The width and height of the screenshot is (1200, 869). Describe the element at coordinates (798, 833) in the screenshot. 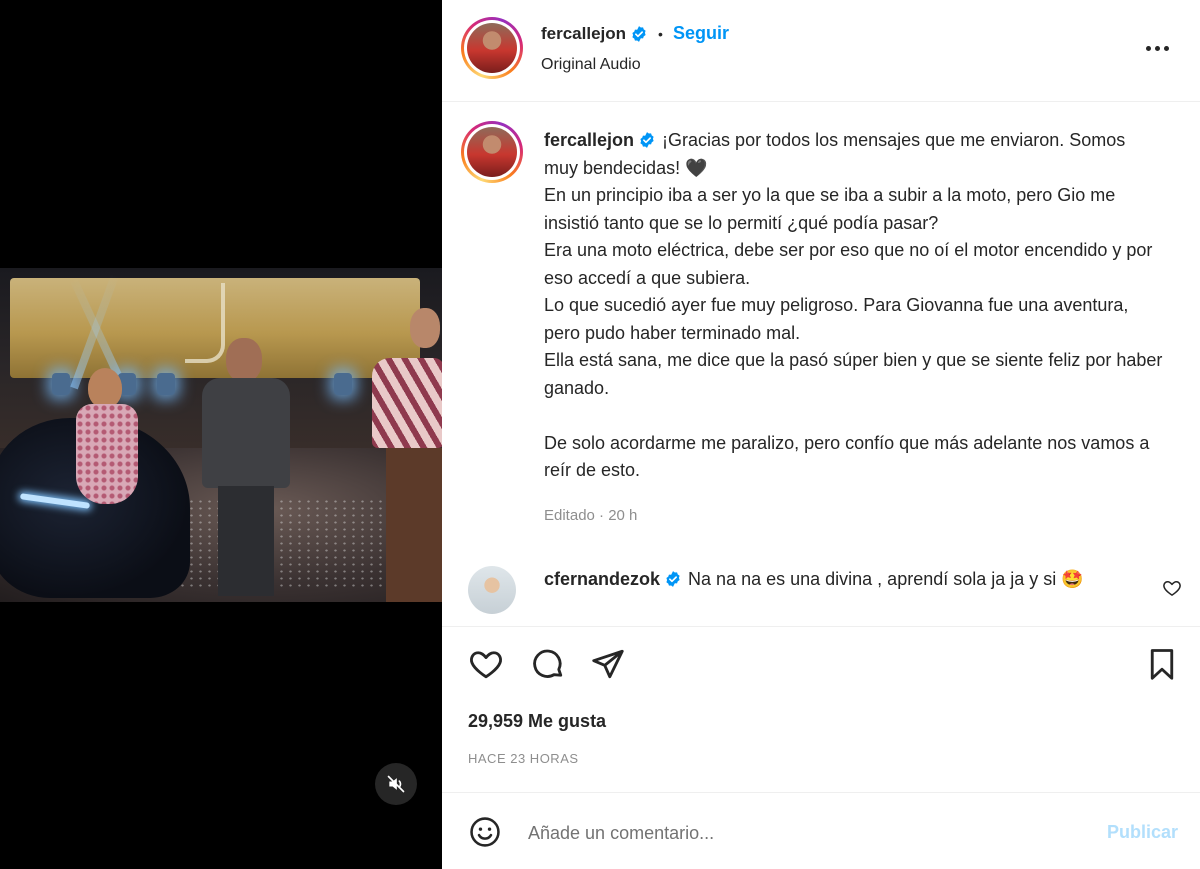

I see `add-comment-input` at that location.